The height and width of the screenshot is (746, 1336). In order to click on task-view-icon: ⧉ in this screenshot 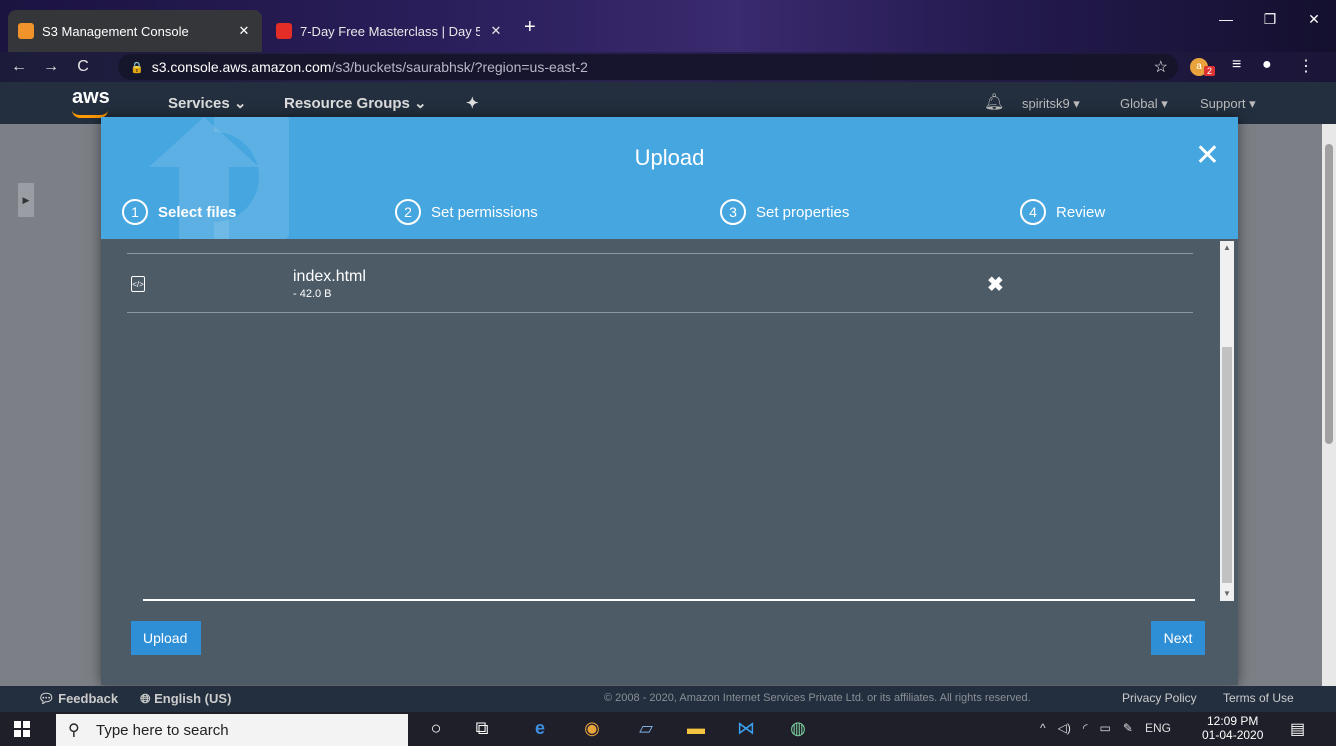, I will do `click(482, 728)`.